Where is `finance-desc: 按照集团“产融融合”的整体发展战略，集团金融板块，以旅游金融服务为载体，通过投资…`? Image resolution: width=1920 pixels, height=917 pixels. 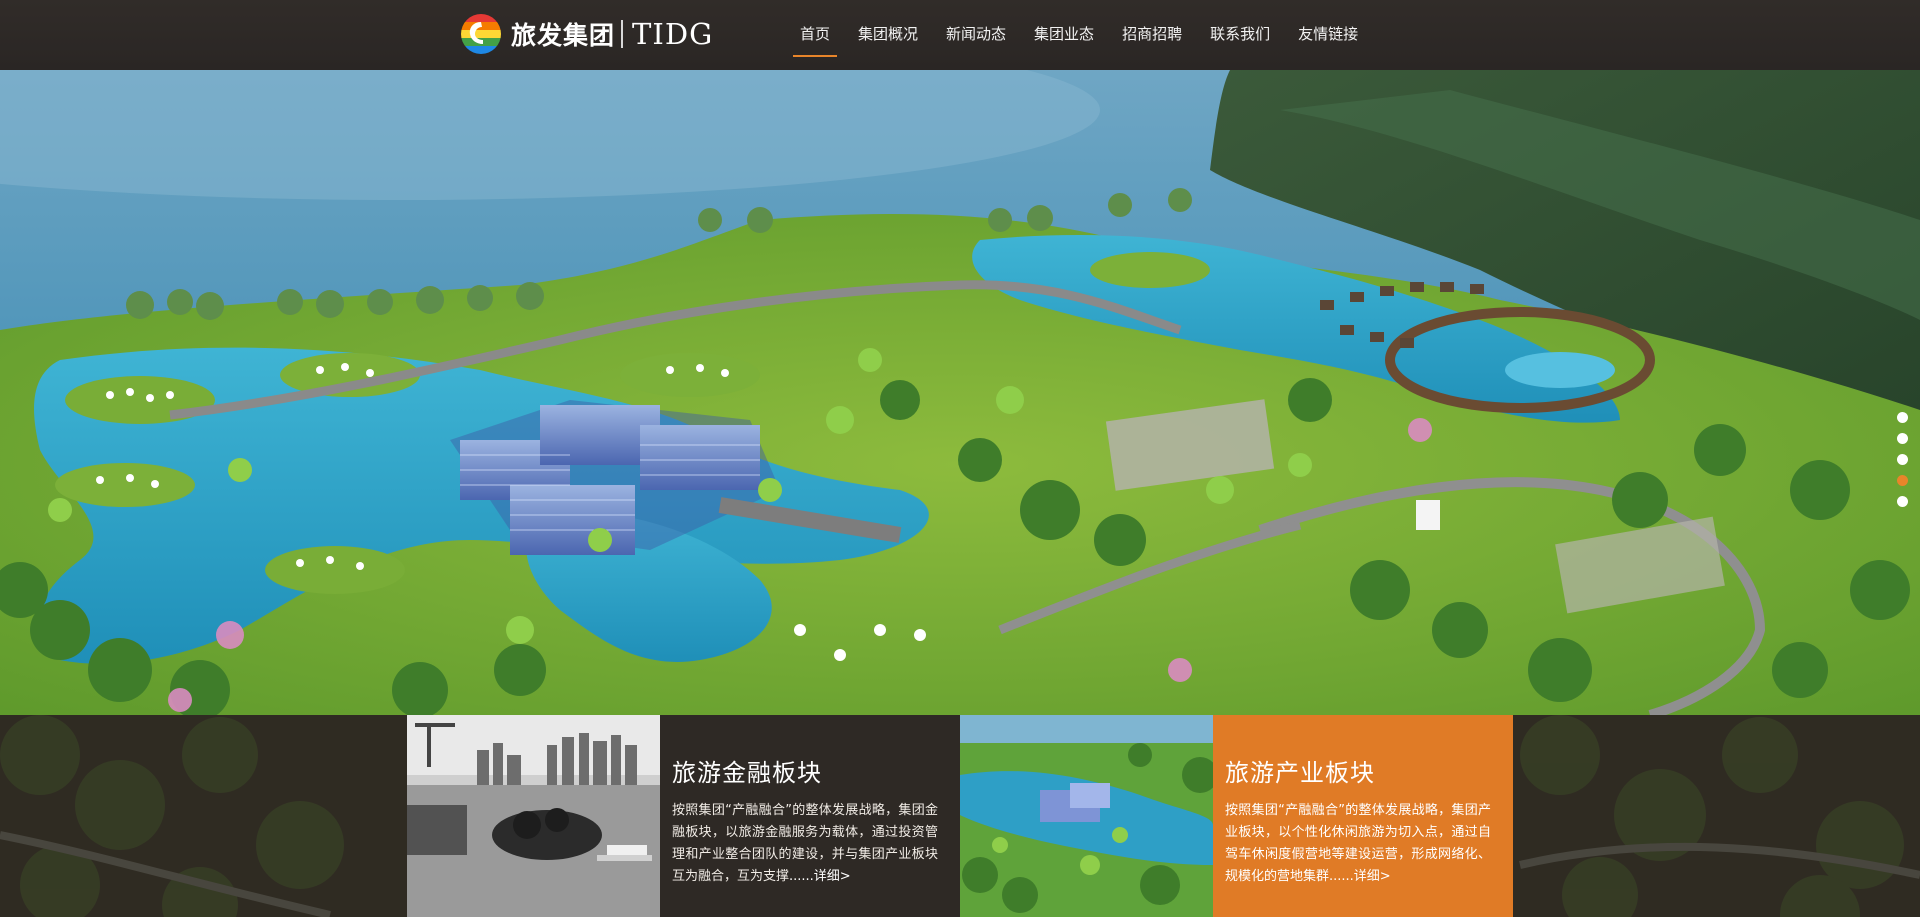 finance-desc: 按照集团“产融融合”的整体发展战略，集团金融板块，以旅游金融服务为载体，通过投资… is located at coordinates (805, 843).